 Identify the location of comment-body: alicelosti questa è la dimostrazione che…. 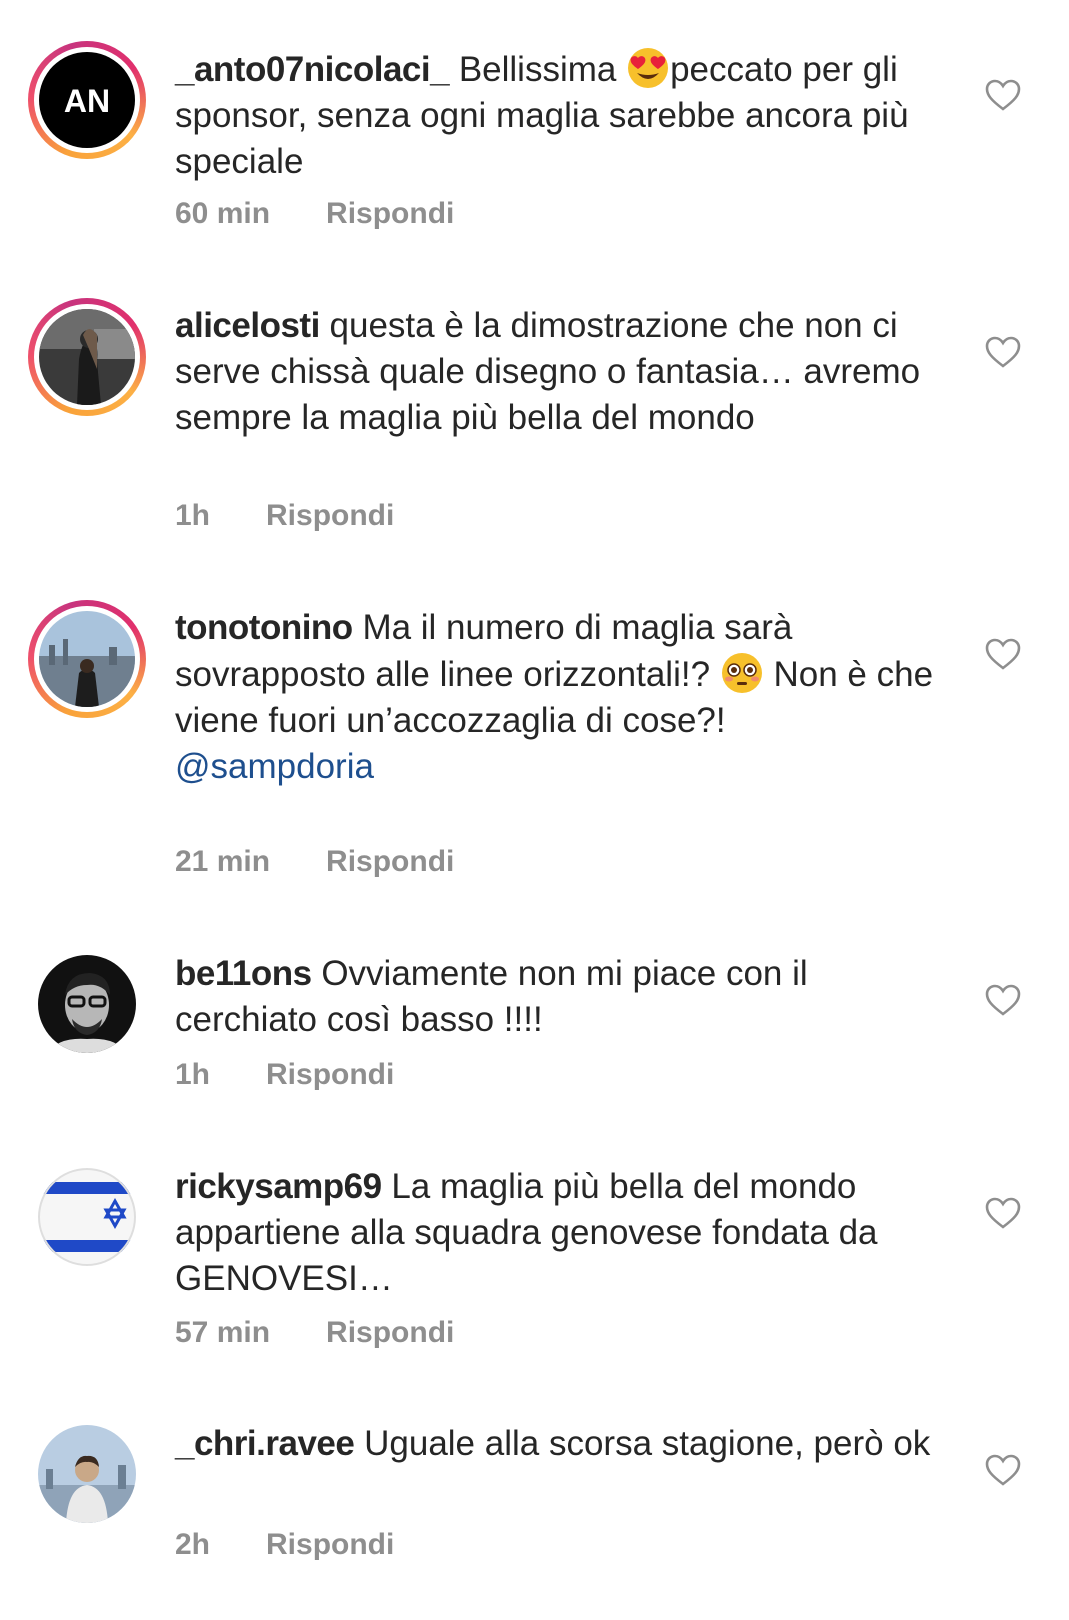
(555, 372).